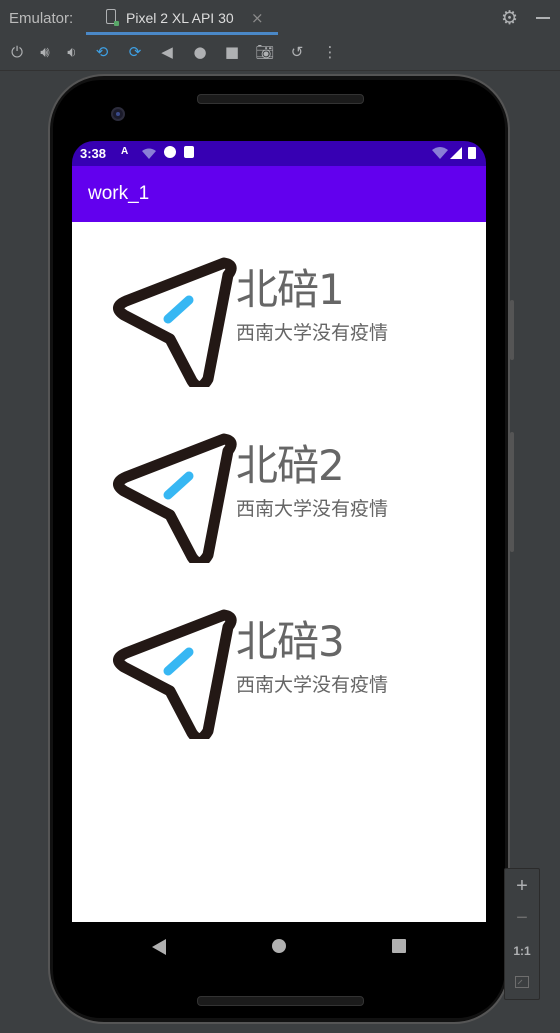 This screenshot has height=1033, width=560. I want to click on item-title: 北碚2, so click(290, 465).